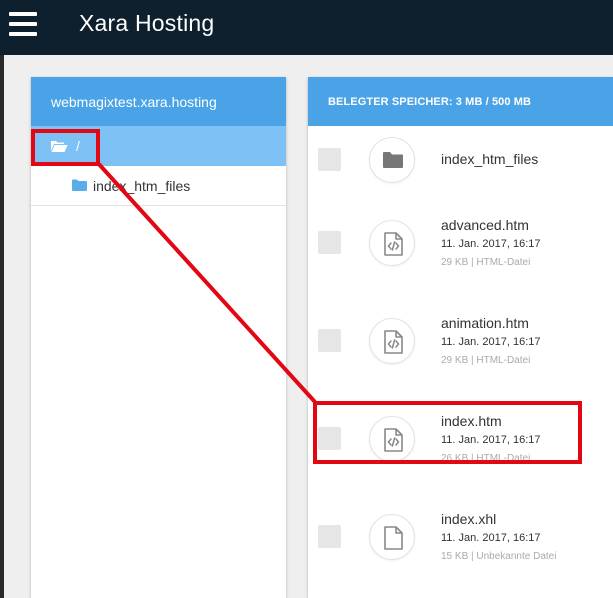  What do you see at coordinates (486, 458) in the screenshot?
I see `file-meta: 26 KB | HTML-Datei` at bounding box center [486, 458].